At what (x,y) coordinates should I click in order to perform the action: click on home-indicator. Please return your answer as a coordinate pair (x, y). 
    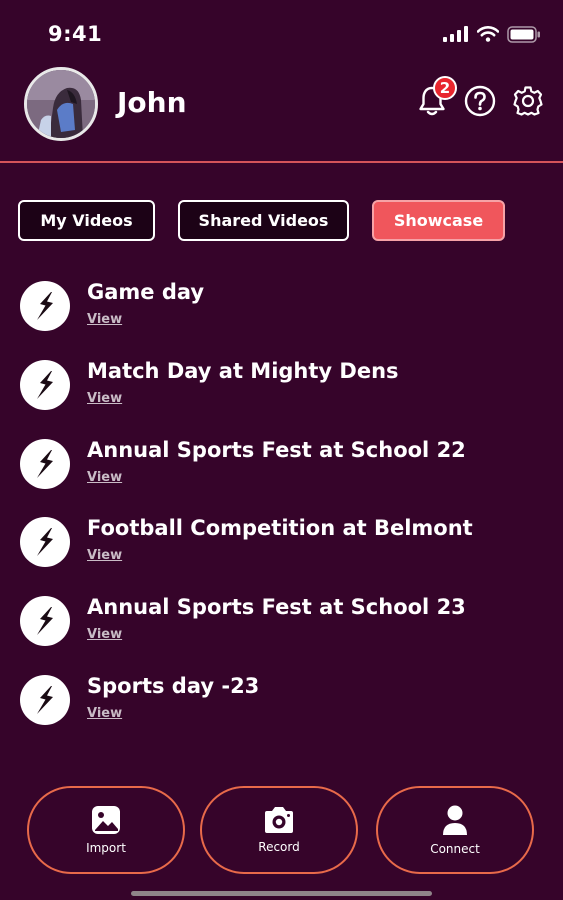
    Looking at the image, I should click on (281, 893).